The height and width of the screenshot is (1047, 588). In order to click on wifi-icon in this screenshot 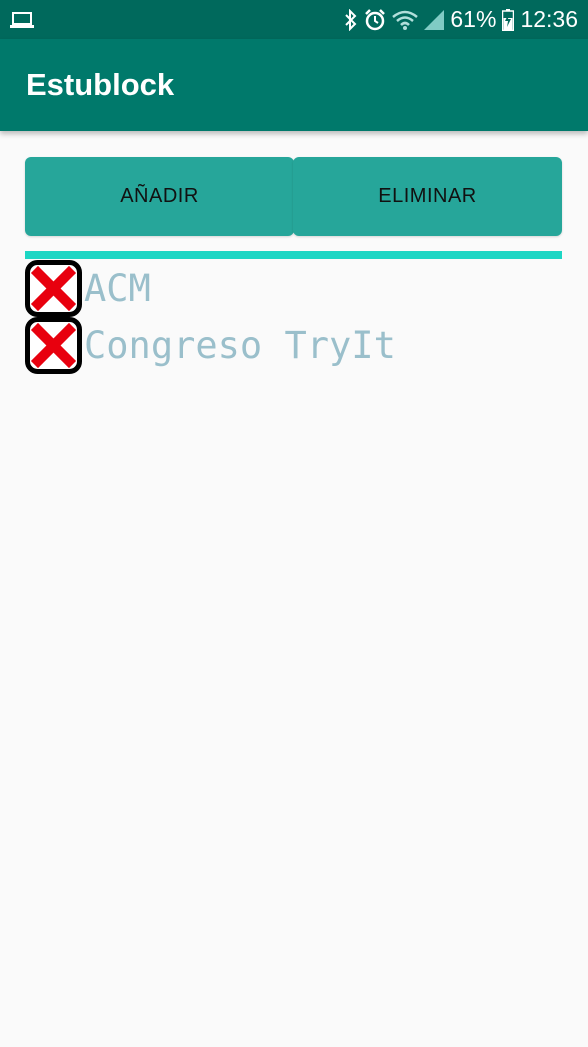, I will do `click(405, 20)`.